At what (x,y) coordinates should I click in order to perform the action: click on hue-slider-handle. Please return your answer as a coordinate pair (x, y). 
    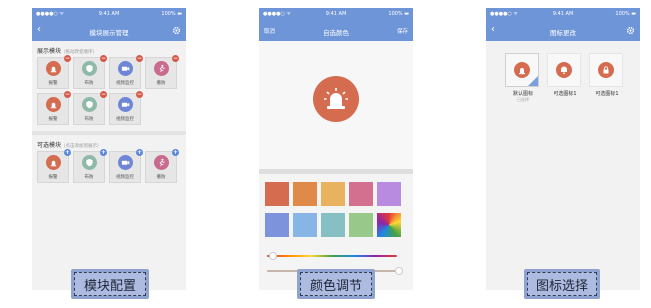
    Looking at the image, I should click on (273, 256).